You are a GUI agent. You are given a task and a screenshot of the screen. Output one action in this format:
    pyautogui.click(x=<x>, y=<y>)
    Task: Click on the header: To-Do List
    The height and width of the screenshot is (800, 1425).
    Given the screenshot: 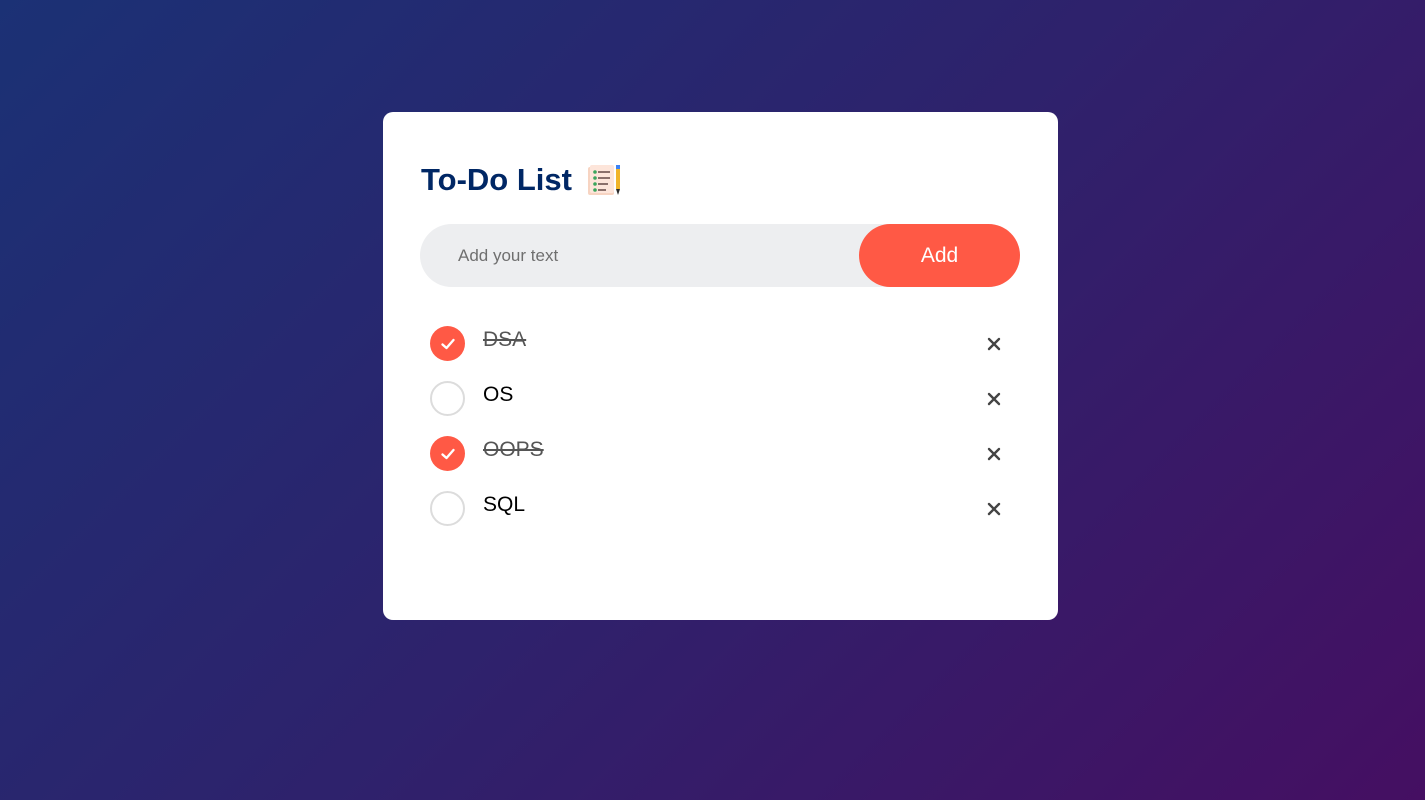 What is the action you would take?
    pyautogui.click(x=521, y=180)
    